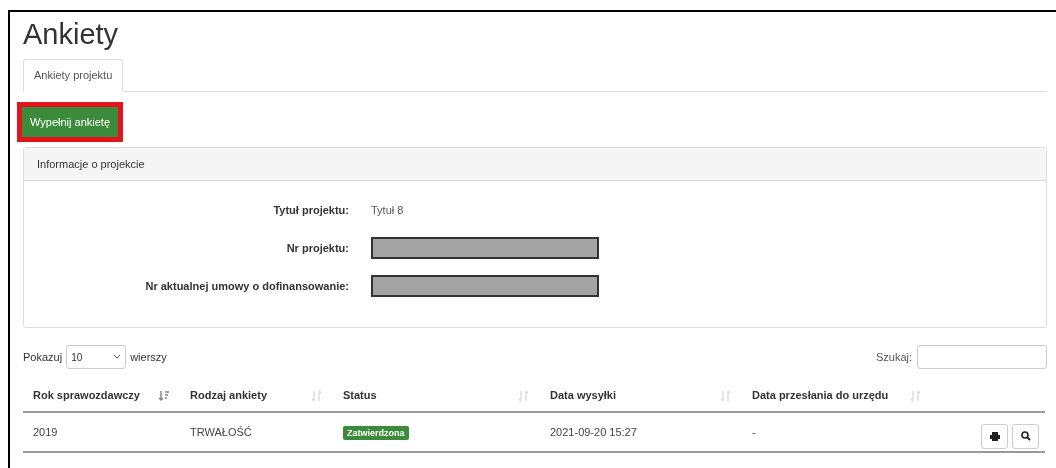 This screenshot has width=1056, height=468. What do you see at coordinates (221, 431) in the screenshot?
I see `table-cell: TRWAŁOŚĆ` at bounding box center [221, 431].